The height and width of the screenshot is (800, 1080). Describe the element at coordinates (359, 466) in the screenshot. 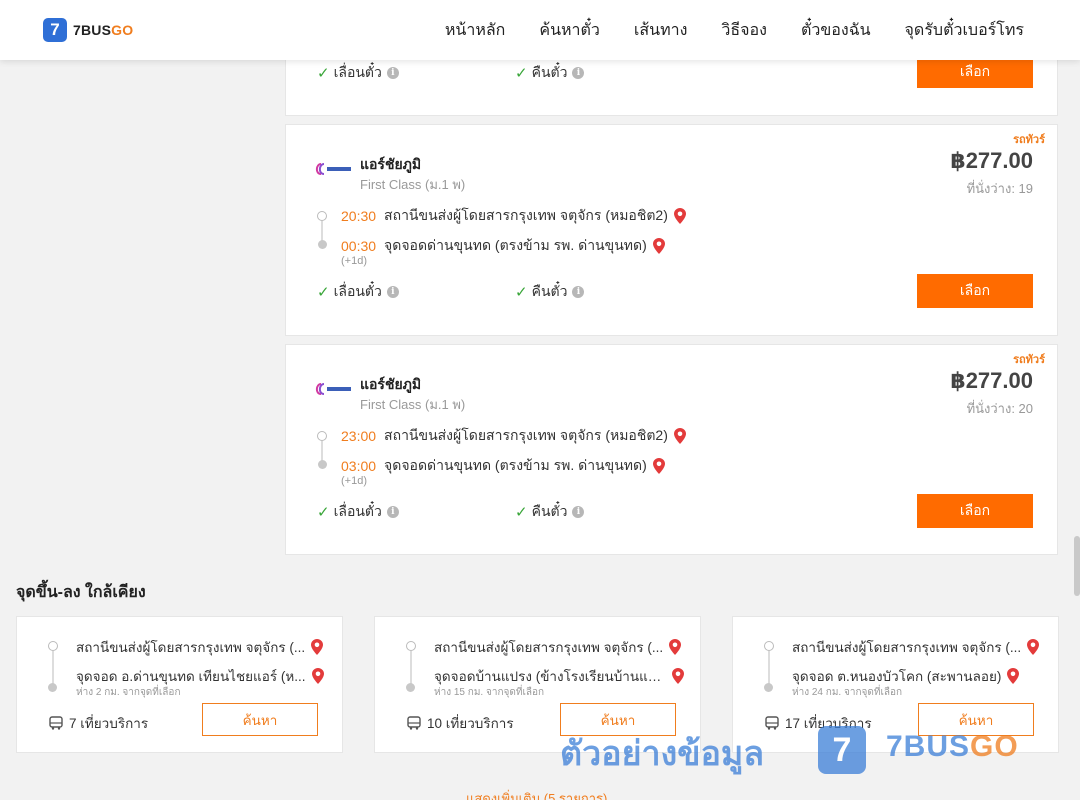

I see `arrive-time: 03:00` at that location.